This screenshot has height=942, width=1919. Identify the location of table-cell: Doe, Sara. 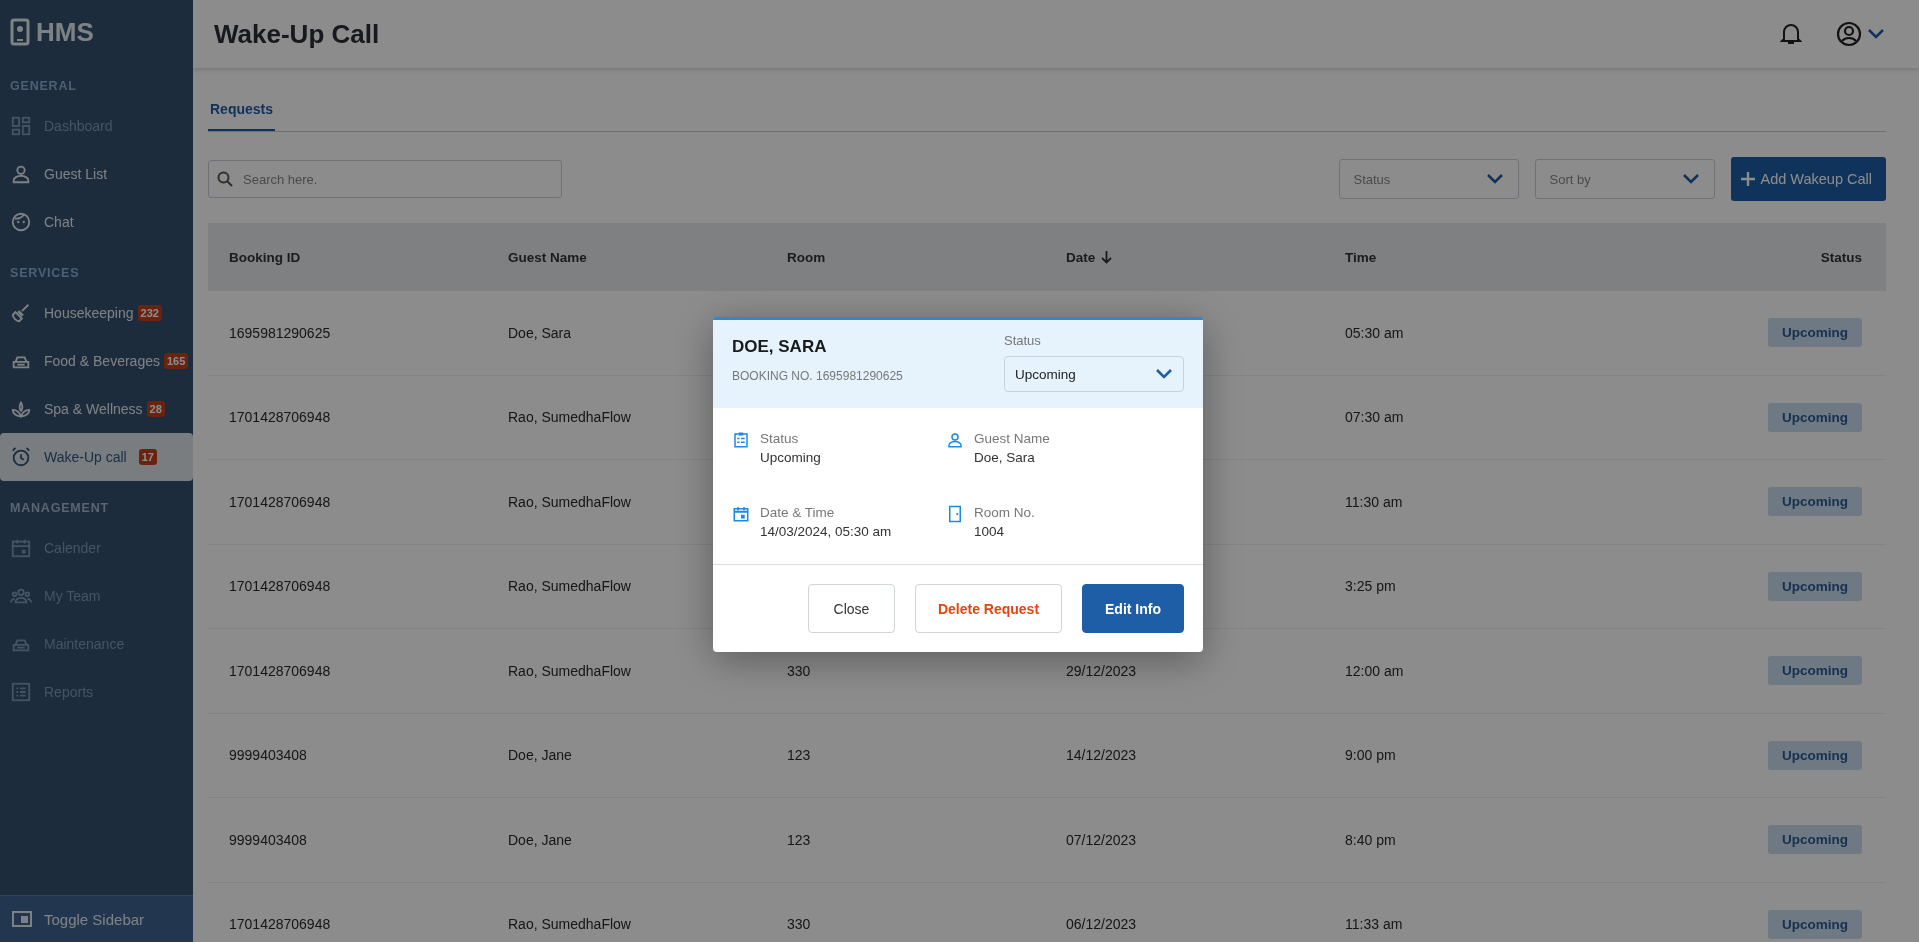
(540, 332).